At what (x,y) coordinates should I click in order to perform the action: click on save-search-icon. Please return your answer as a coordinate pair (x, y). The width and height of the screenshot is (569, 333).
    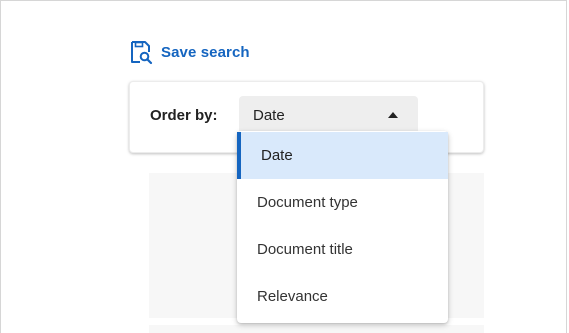
    Looking at the image, I should click on (142, 53).